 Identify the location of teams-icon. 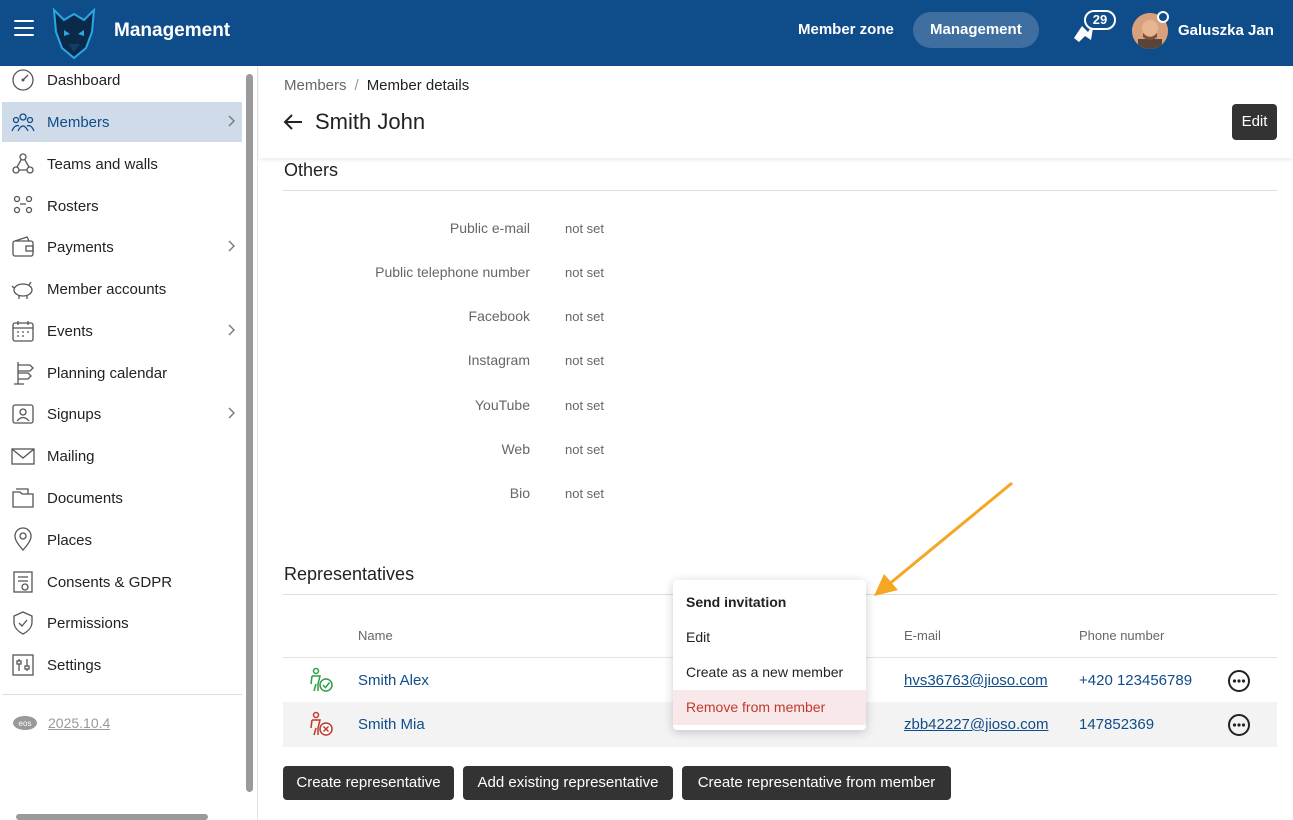
(23, 164).